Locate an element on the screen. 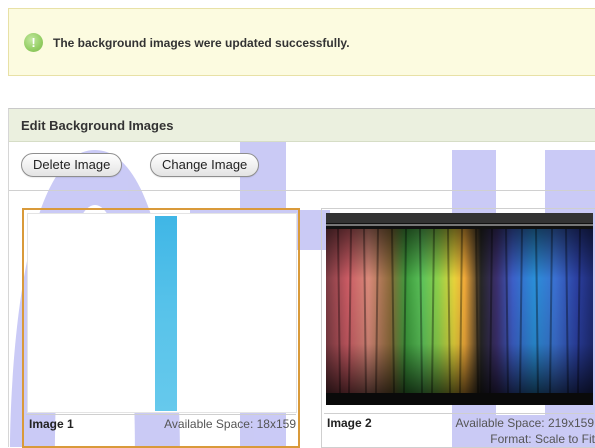  image-1-caption: Image 1 Available Space: 18x159 is located at coordinates (161, 422).